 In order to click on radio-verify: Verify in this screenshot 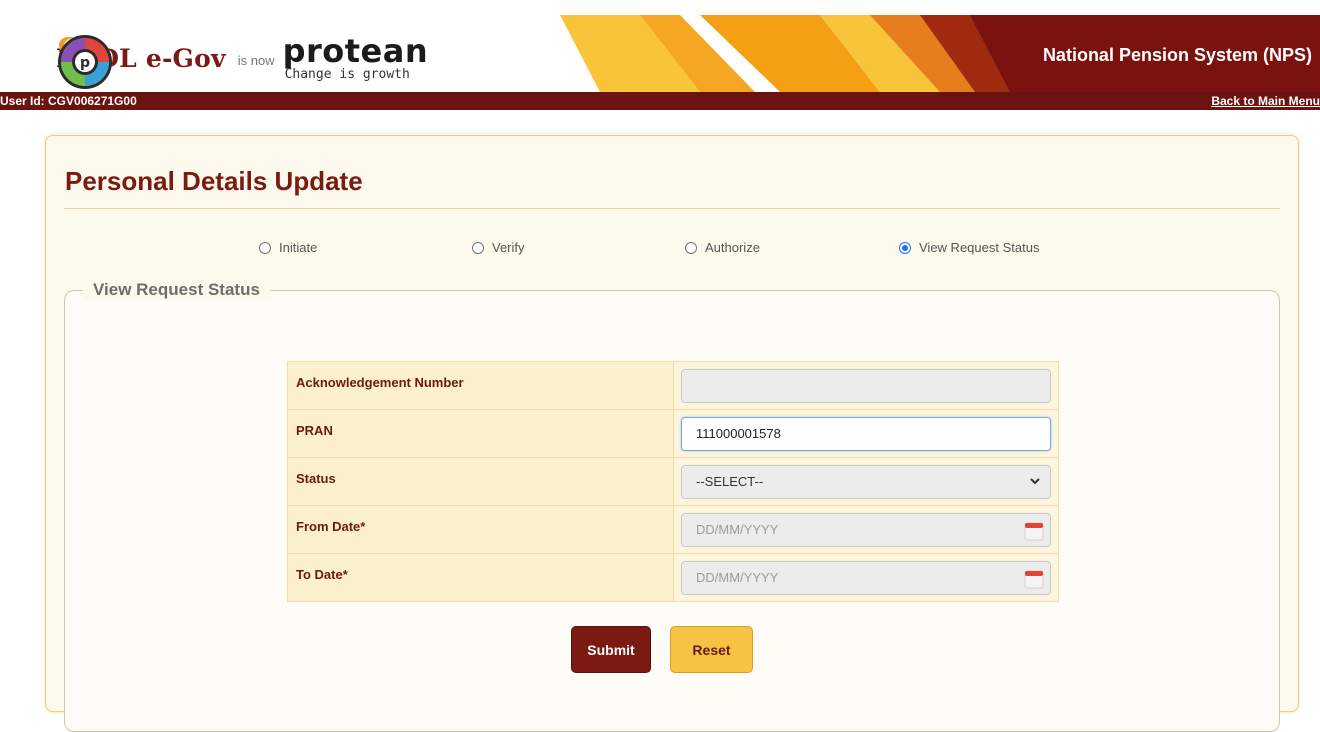, I will do `click(498, 247)`.